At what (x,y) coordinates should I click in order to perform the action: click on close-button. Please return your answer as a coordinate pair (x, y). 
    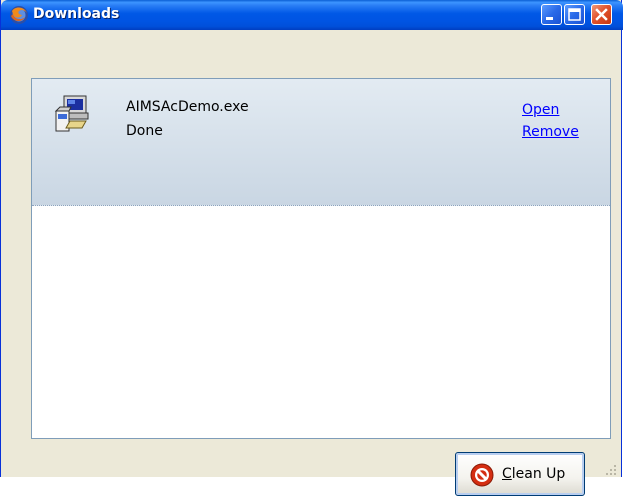
    Looking at the image, I should click on (601, 14).